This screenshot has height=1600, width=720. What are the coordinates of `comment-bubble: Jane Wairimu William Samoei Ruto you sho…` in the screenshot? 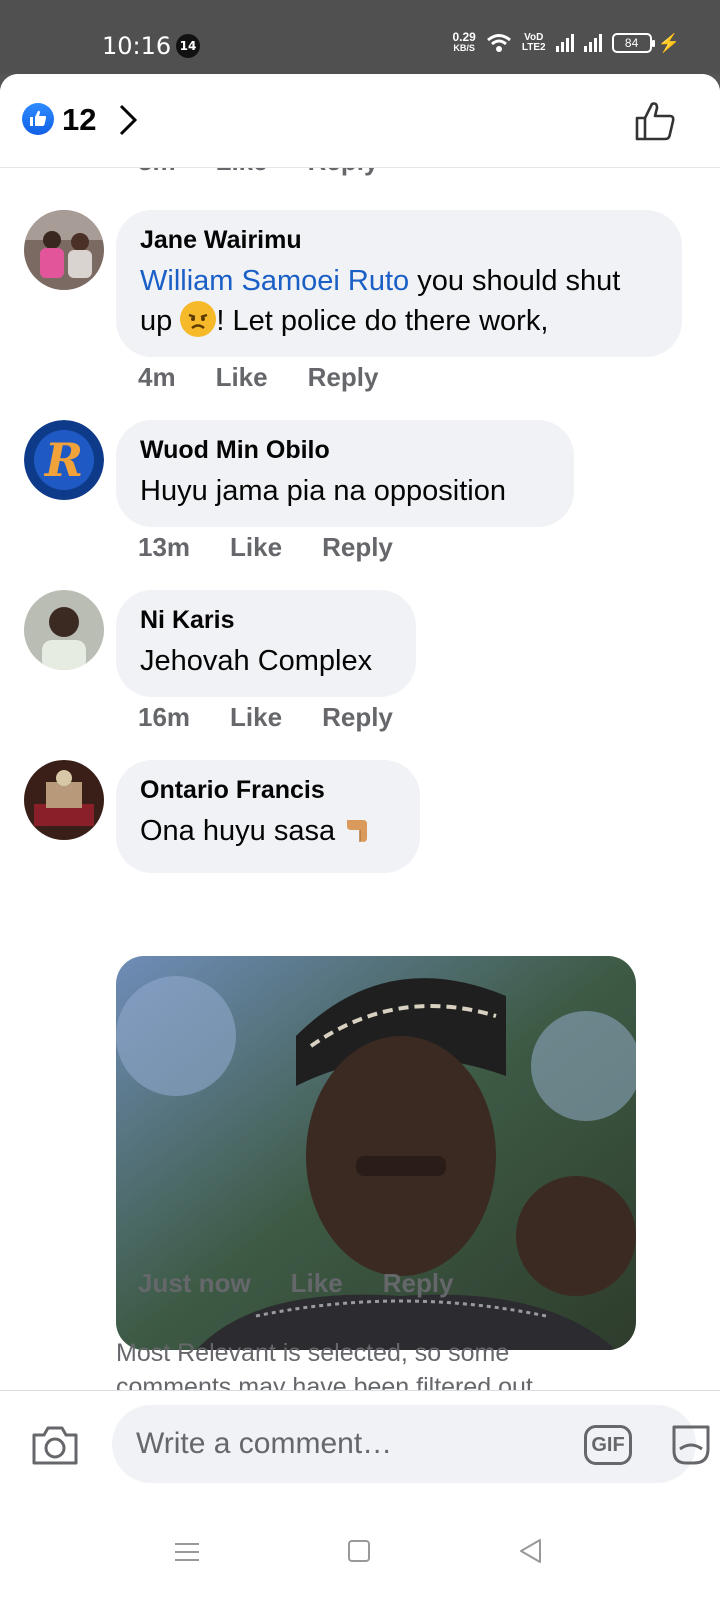 It's located at (399, 283).